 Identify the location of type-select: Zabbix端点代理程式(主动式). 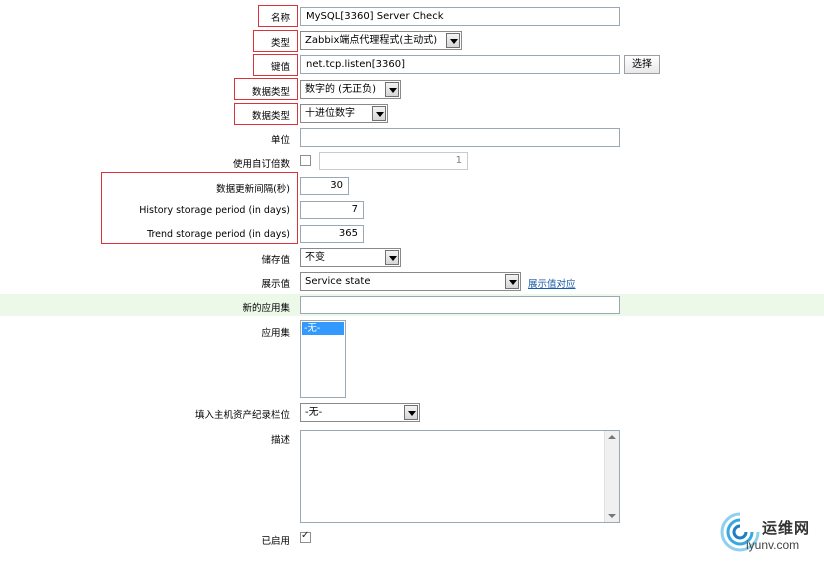
(381, 40).